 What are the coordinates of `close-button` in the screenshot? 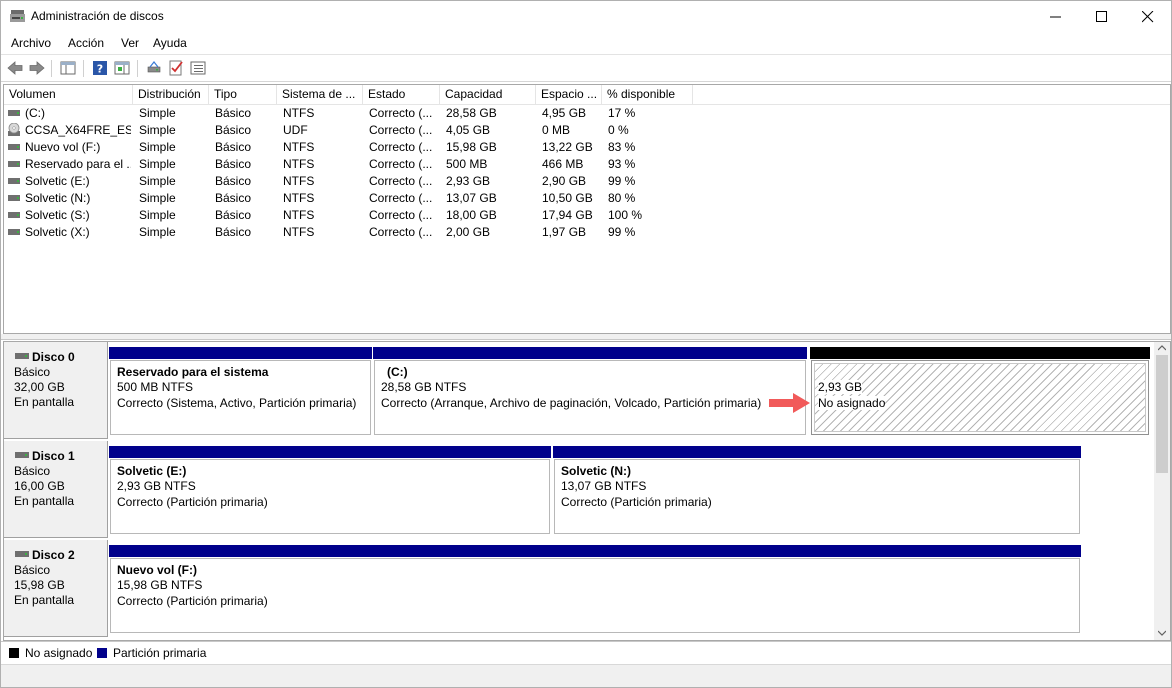 It's located at (1148, 16).